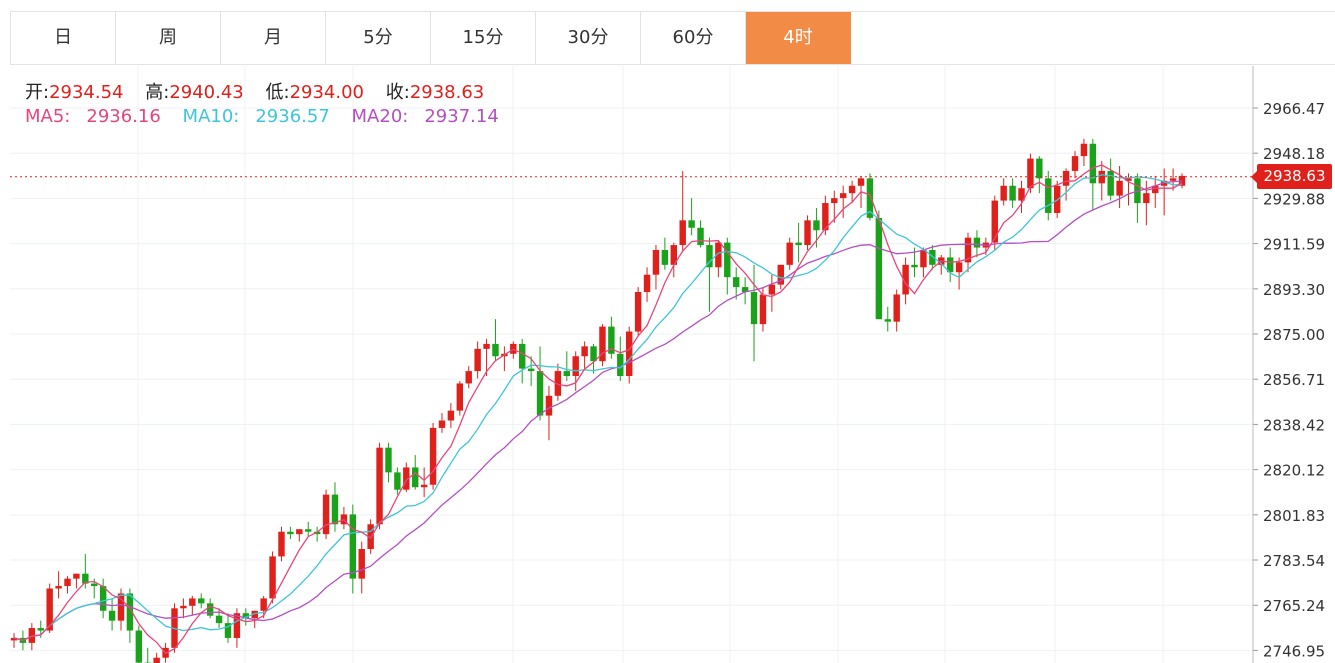 This screenshot has height=663, width=1335. What do you see at coordinates (157, 92) in the screenshot?
I see `high-label: 高:` at bounding box center [157, 92].